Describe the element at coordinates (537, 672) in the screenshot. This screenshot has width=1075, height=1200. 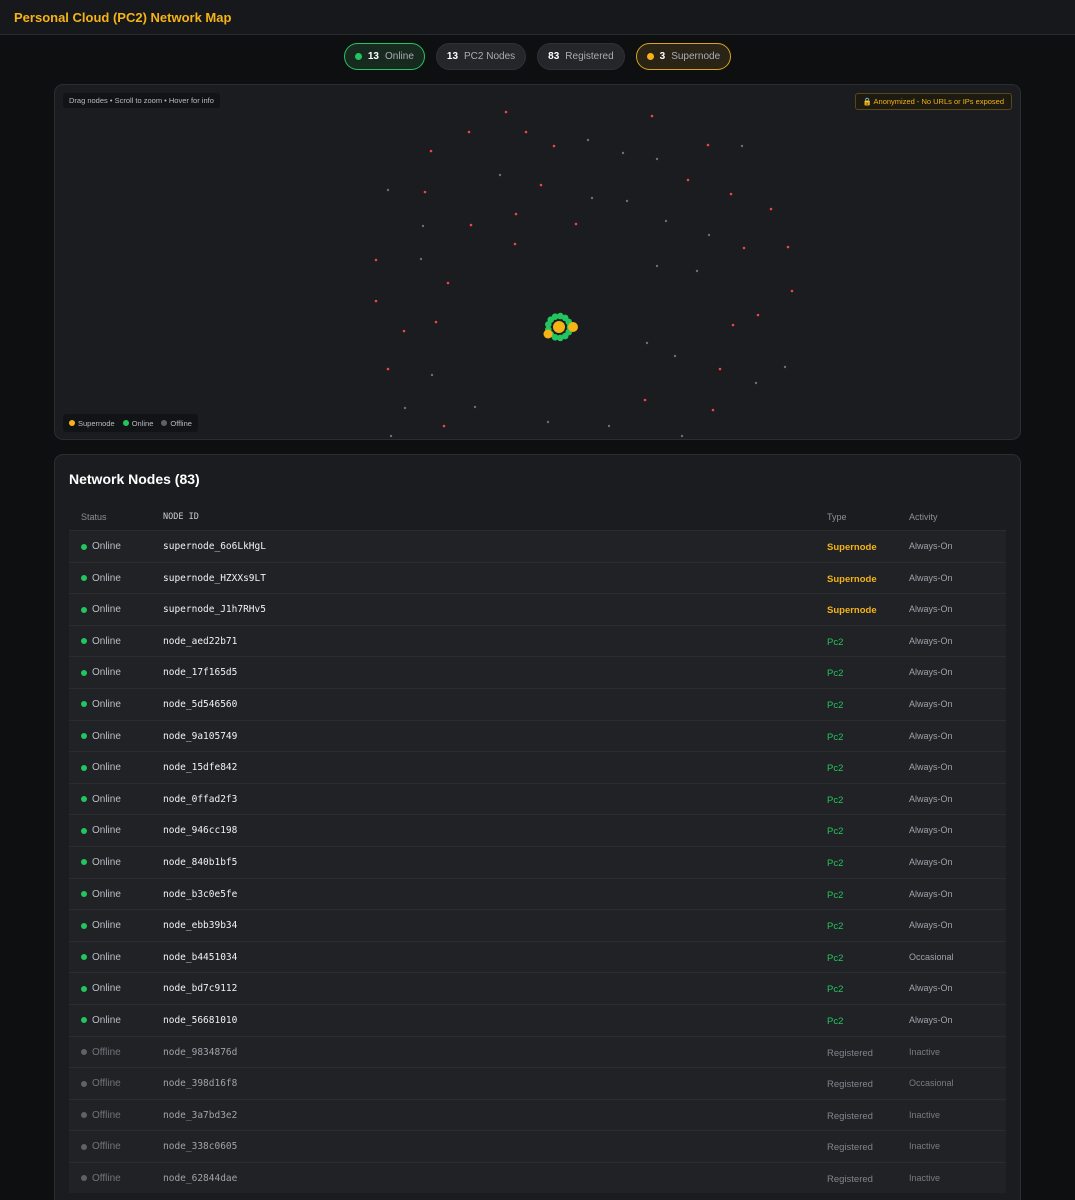
I see `table-row: Online node_17f165d5 Pc2 Always-On` at that location.